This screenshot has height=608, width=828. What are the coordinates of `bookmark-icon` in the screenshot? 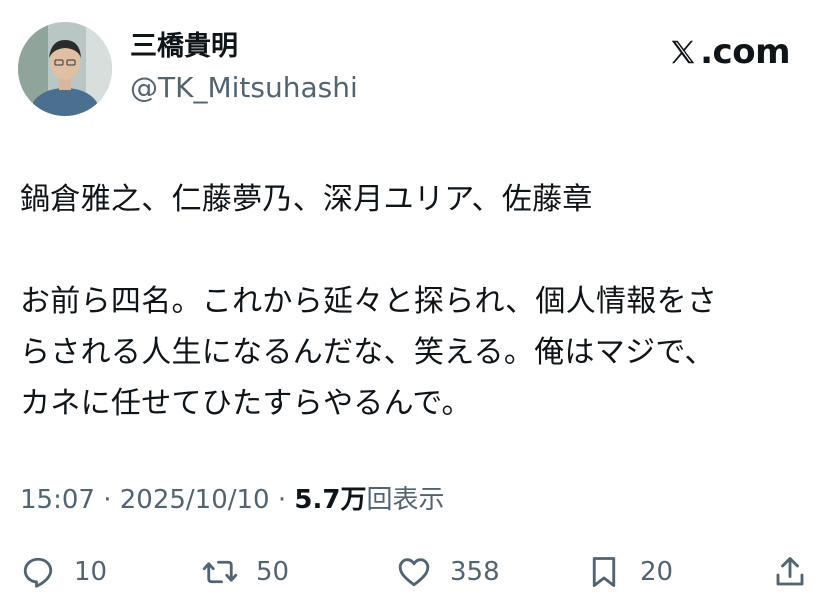 It's located at (604, 572).